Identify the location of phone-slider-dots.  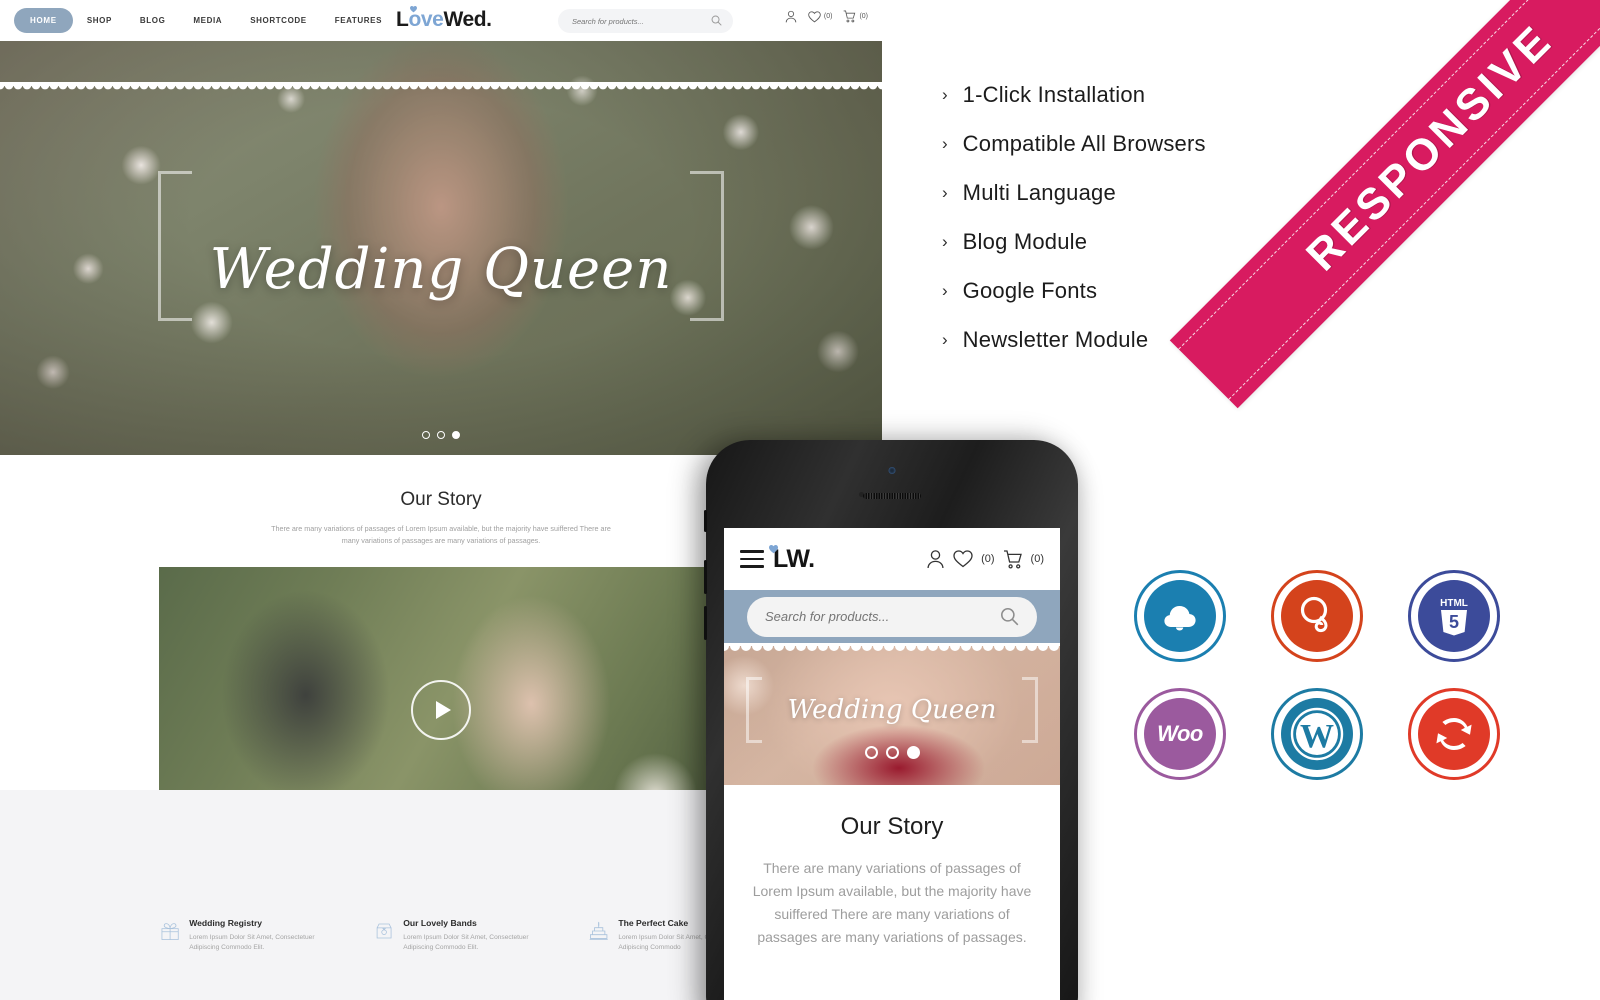
(892, 752).